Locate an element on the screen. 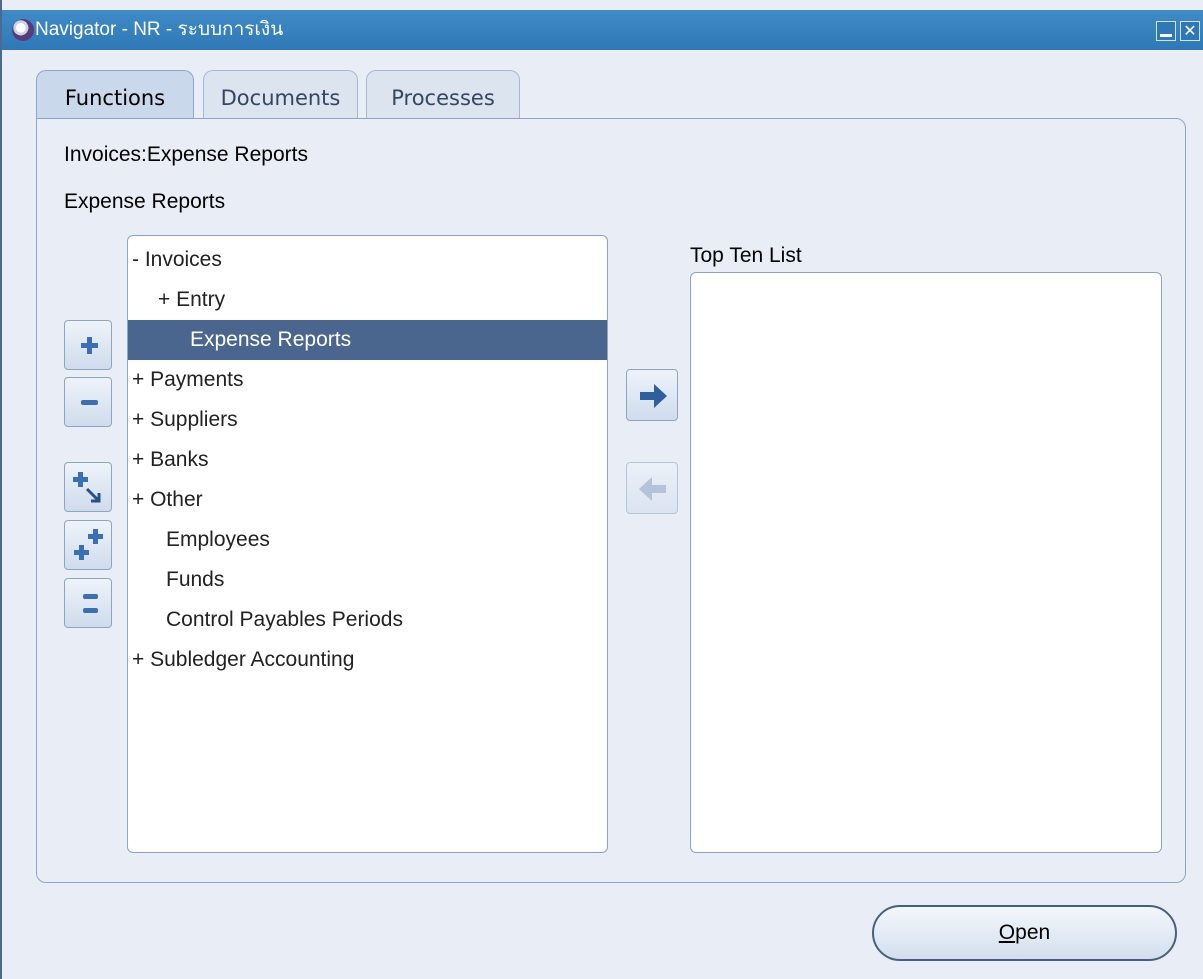  tab-functions: Functions is located at coordinates (115, 95).